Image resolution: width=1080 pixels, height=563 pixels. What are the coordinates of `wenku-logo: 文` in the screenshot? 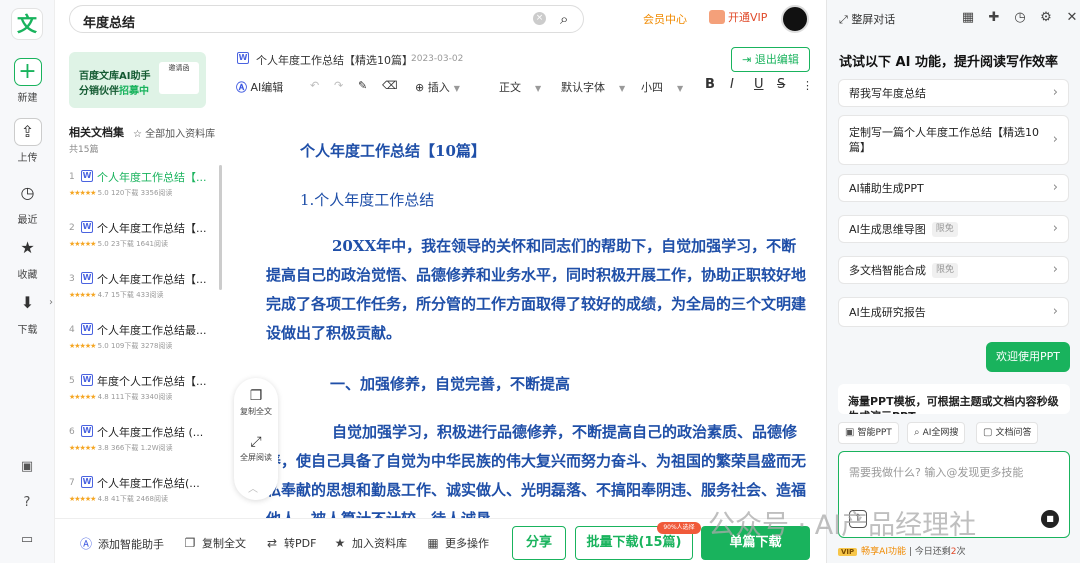 It's located at (27, 24).